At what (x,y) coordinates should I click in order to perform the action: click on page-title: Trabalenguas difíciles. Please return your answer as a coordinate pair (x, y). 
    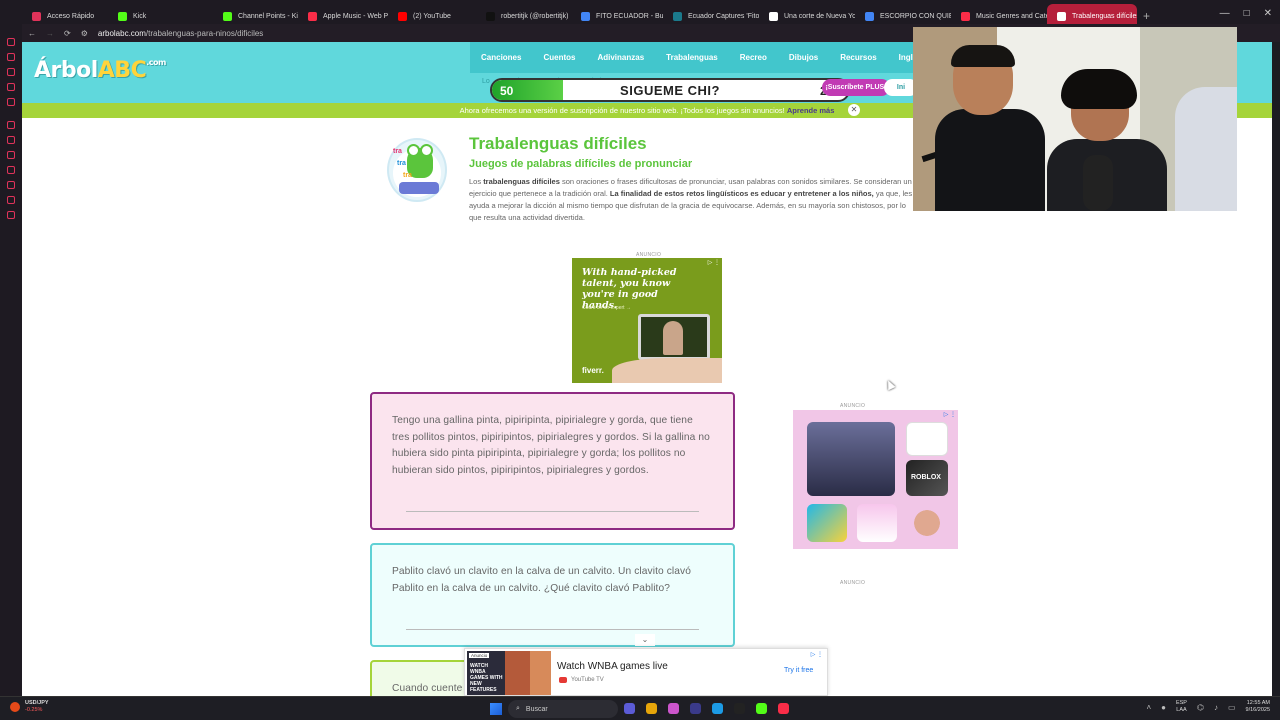
    Looking at the image, I should click on (558, 143).